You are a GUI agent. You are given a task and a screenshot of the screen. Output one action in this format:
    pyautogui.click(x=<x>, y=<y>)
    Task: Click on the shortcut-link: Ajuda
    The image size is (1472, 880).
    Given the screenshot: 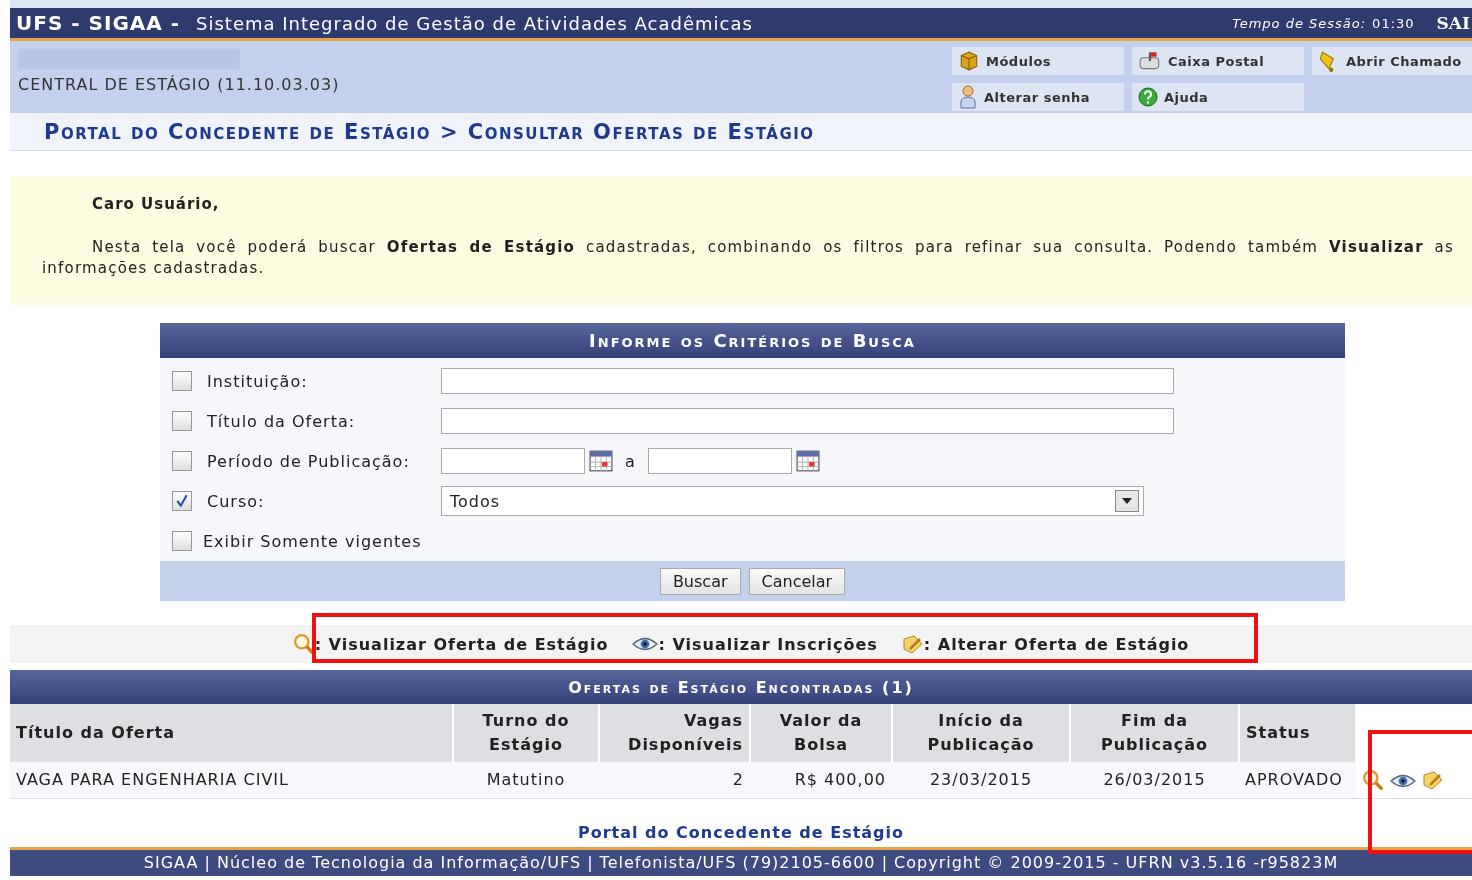 What is the action you would take?
    pyautogui.click(x=1218, y=97)
    